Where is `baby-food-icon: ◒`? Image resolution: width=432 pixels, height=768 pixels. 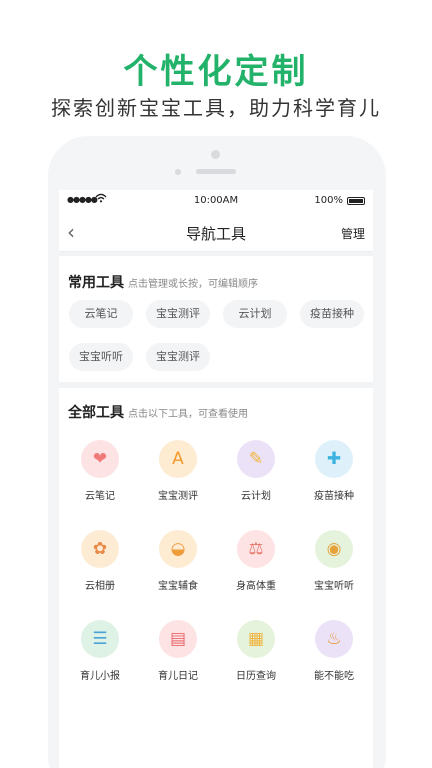 baby-food-icon: ◒ is located at coordinates (178, 549).